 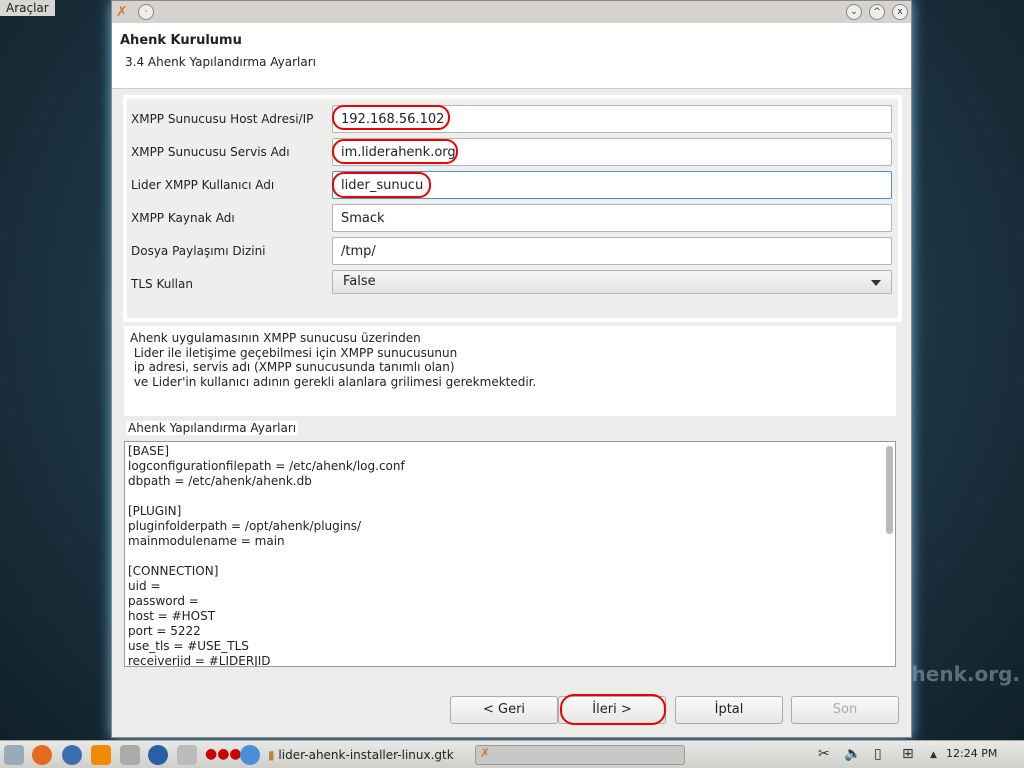 I want to click on close-button: x, so click(x=900, y=12).